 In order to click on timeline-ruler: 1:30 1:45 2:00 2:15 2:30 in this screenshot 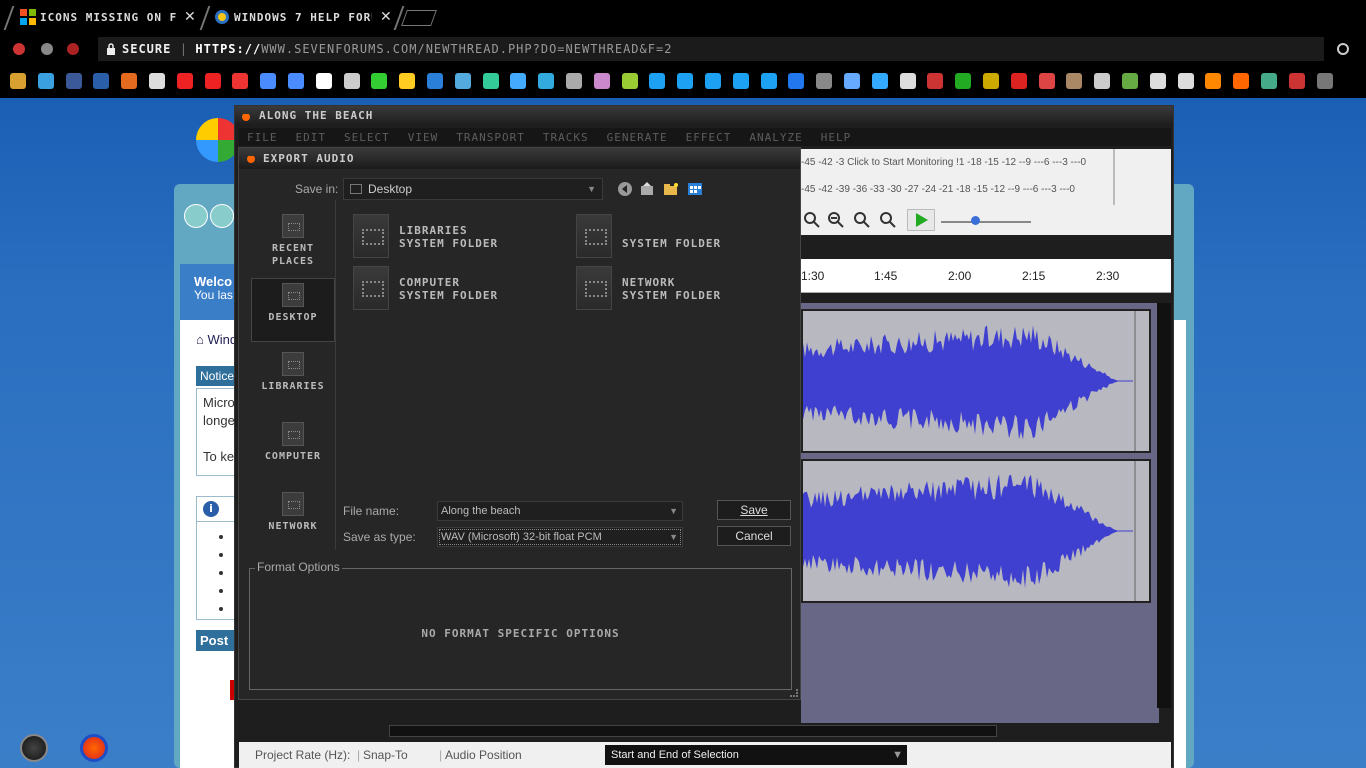, I will do `click(986, 276)`.